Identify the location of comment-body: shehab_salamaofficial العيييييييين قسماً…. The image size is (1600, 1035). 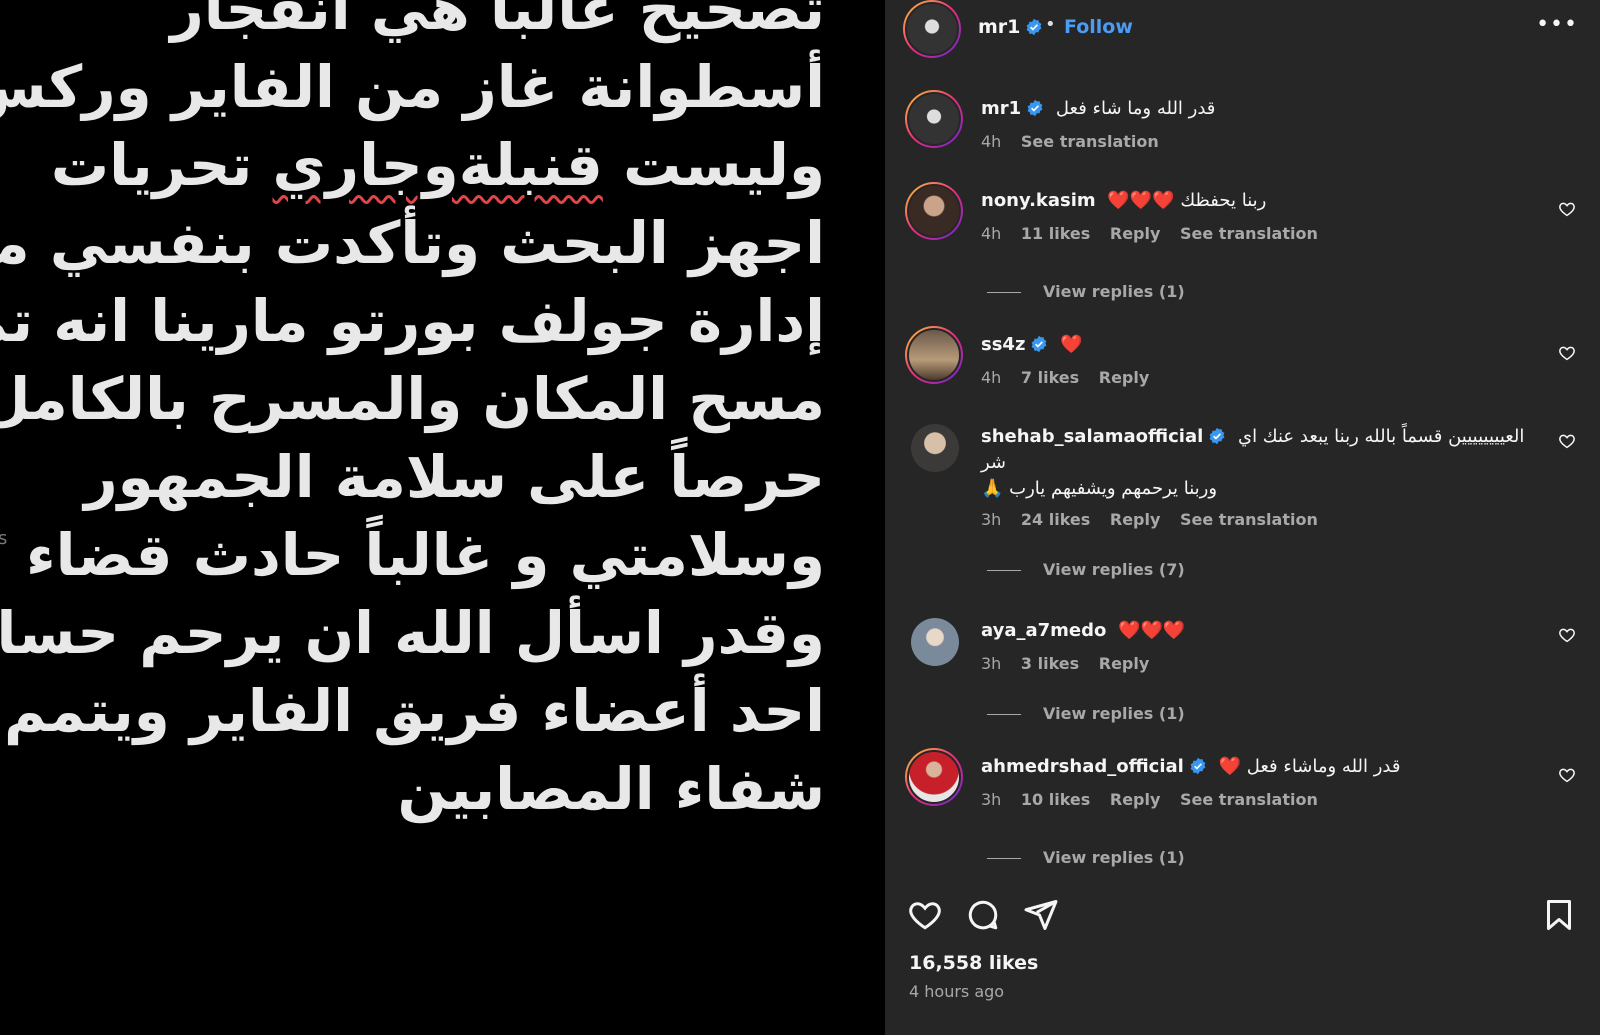
(1260, 463).